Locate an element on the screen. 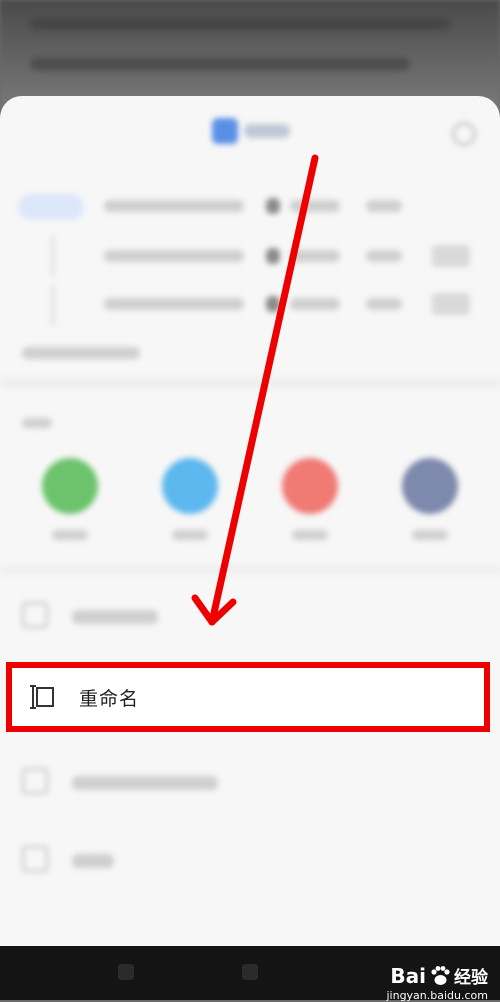 Image resolution: width=500 pixels, height=1002 pixels. watermark-url: jingyan.baidu.com is located at coordinates (437, 995).